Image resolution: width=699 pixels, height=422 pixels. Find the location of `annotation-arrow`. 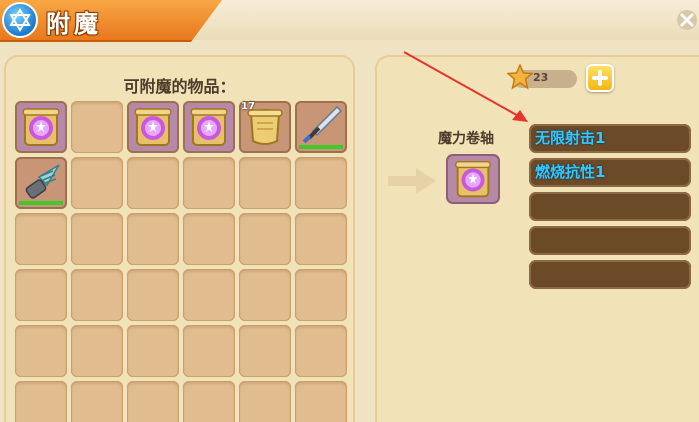

annotation-arrow is located at coordinates (465, 86).